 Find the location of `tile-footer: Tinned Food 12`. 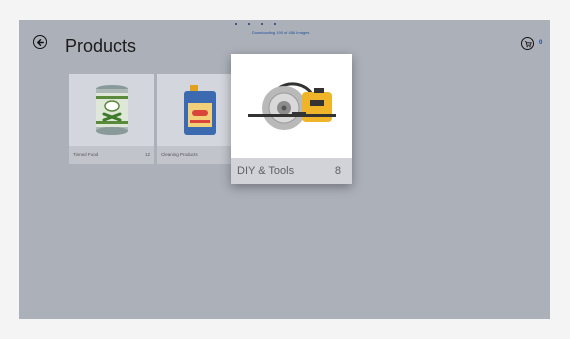

tile-footer: Tinned Food 12 is located at coordinates (111, 155).